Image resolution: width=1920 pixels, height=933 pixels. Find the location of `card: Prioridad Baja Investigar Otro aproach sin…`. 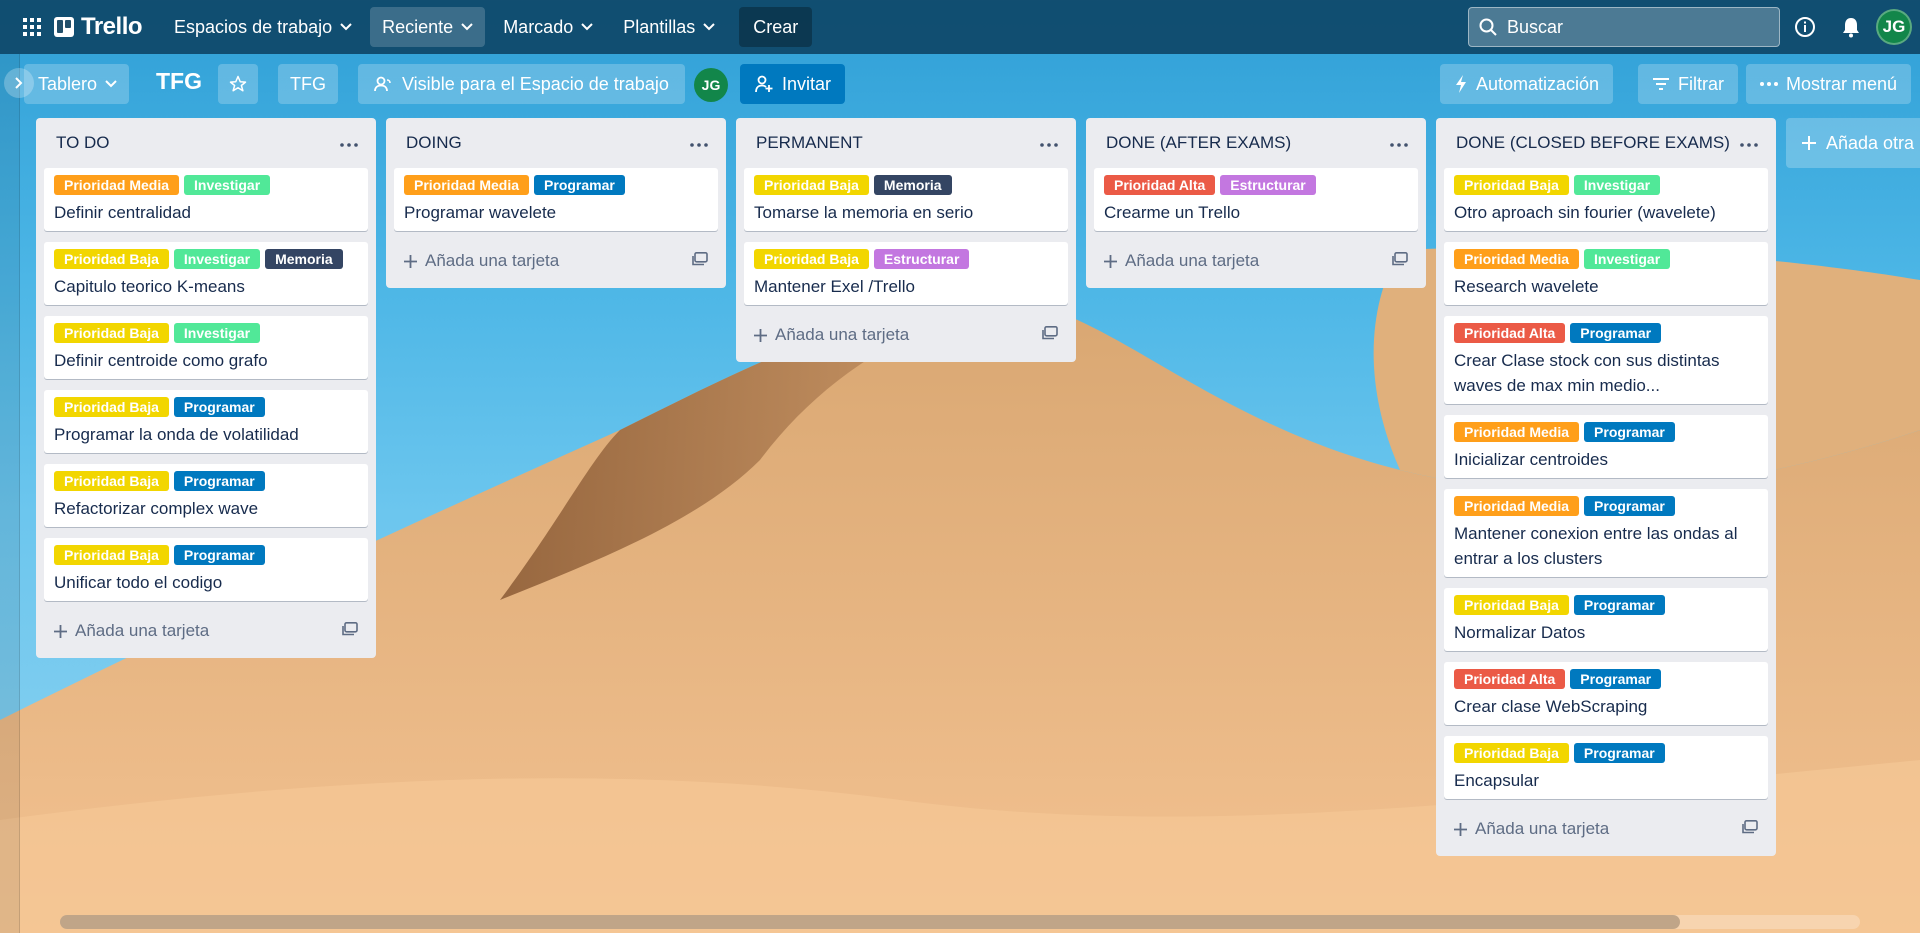

card: Prioridad Baja Investigar Otro aproach sin… is located at coordinates (1606, 199).